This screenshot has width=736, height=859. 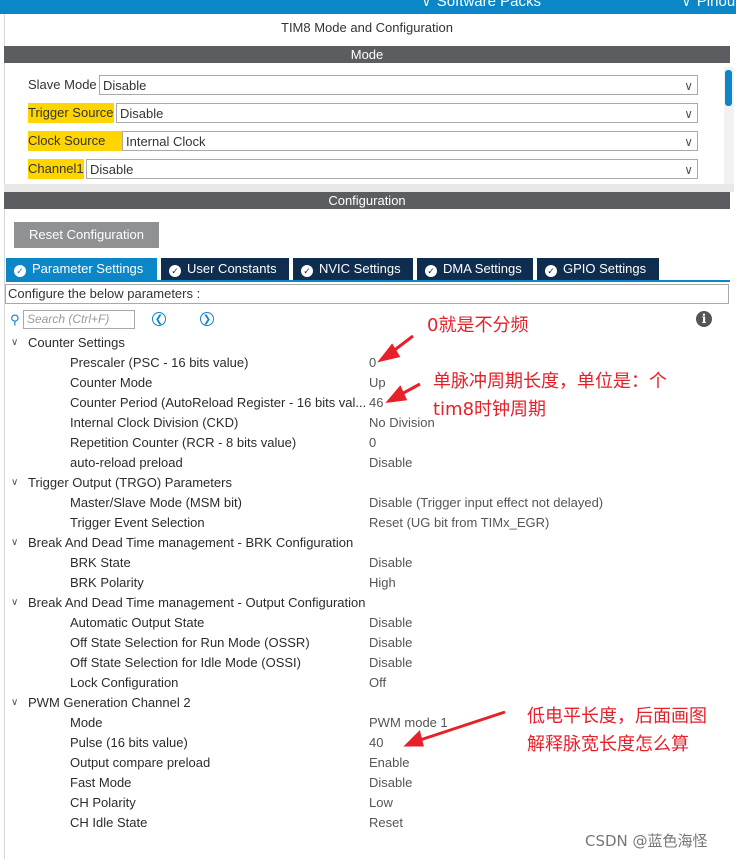 What do you see at coordinates (646, 841) in the screenshot?
I see `watermark: CSDN @蓝色海怪` at bounding box center [646, 841].